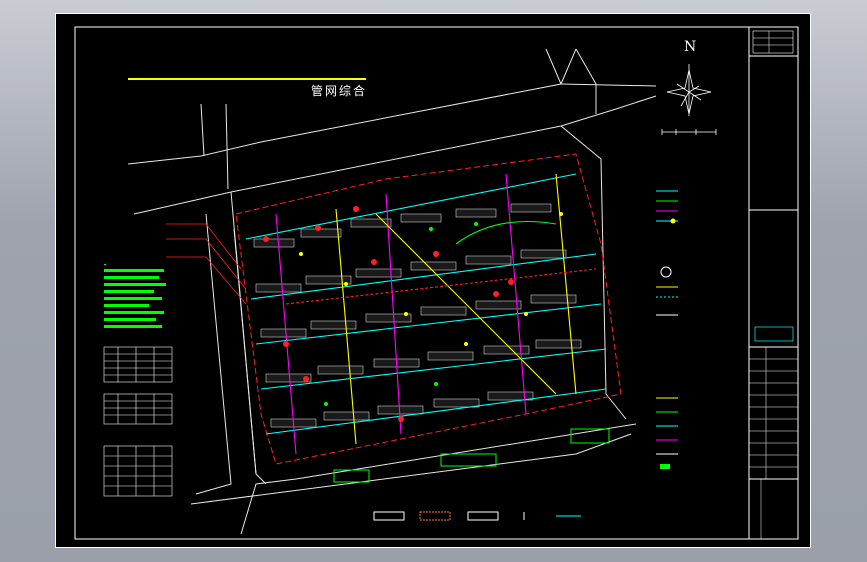  Describe the element at coordinates (206, 264) in the screenshot. I see `callout-labels` at that location.